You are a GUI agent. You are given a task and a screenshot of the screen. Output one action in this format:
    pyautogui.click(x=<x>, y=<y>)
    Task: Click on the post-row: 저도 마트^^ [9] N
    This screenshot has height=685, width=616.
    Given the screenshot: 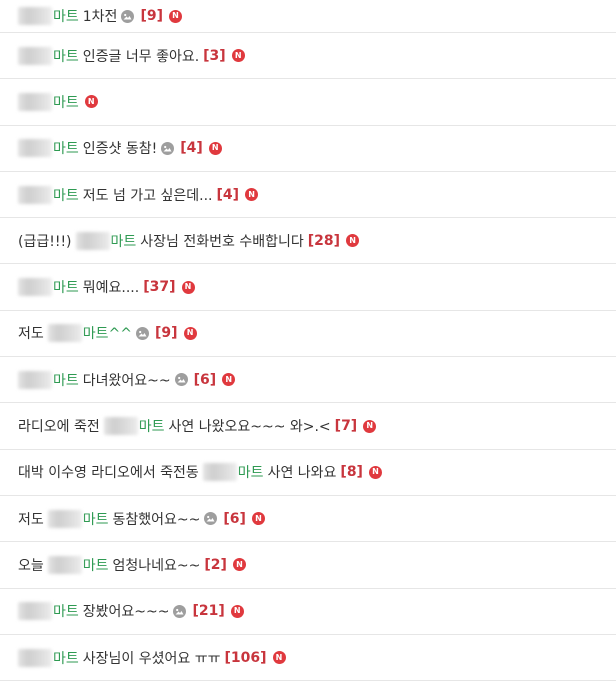 What is the action you would take?
    pyautogui.click(x=308, y=334)
    